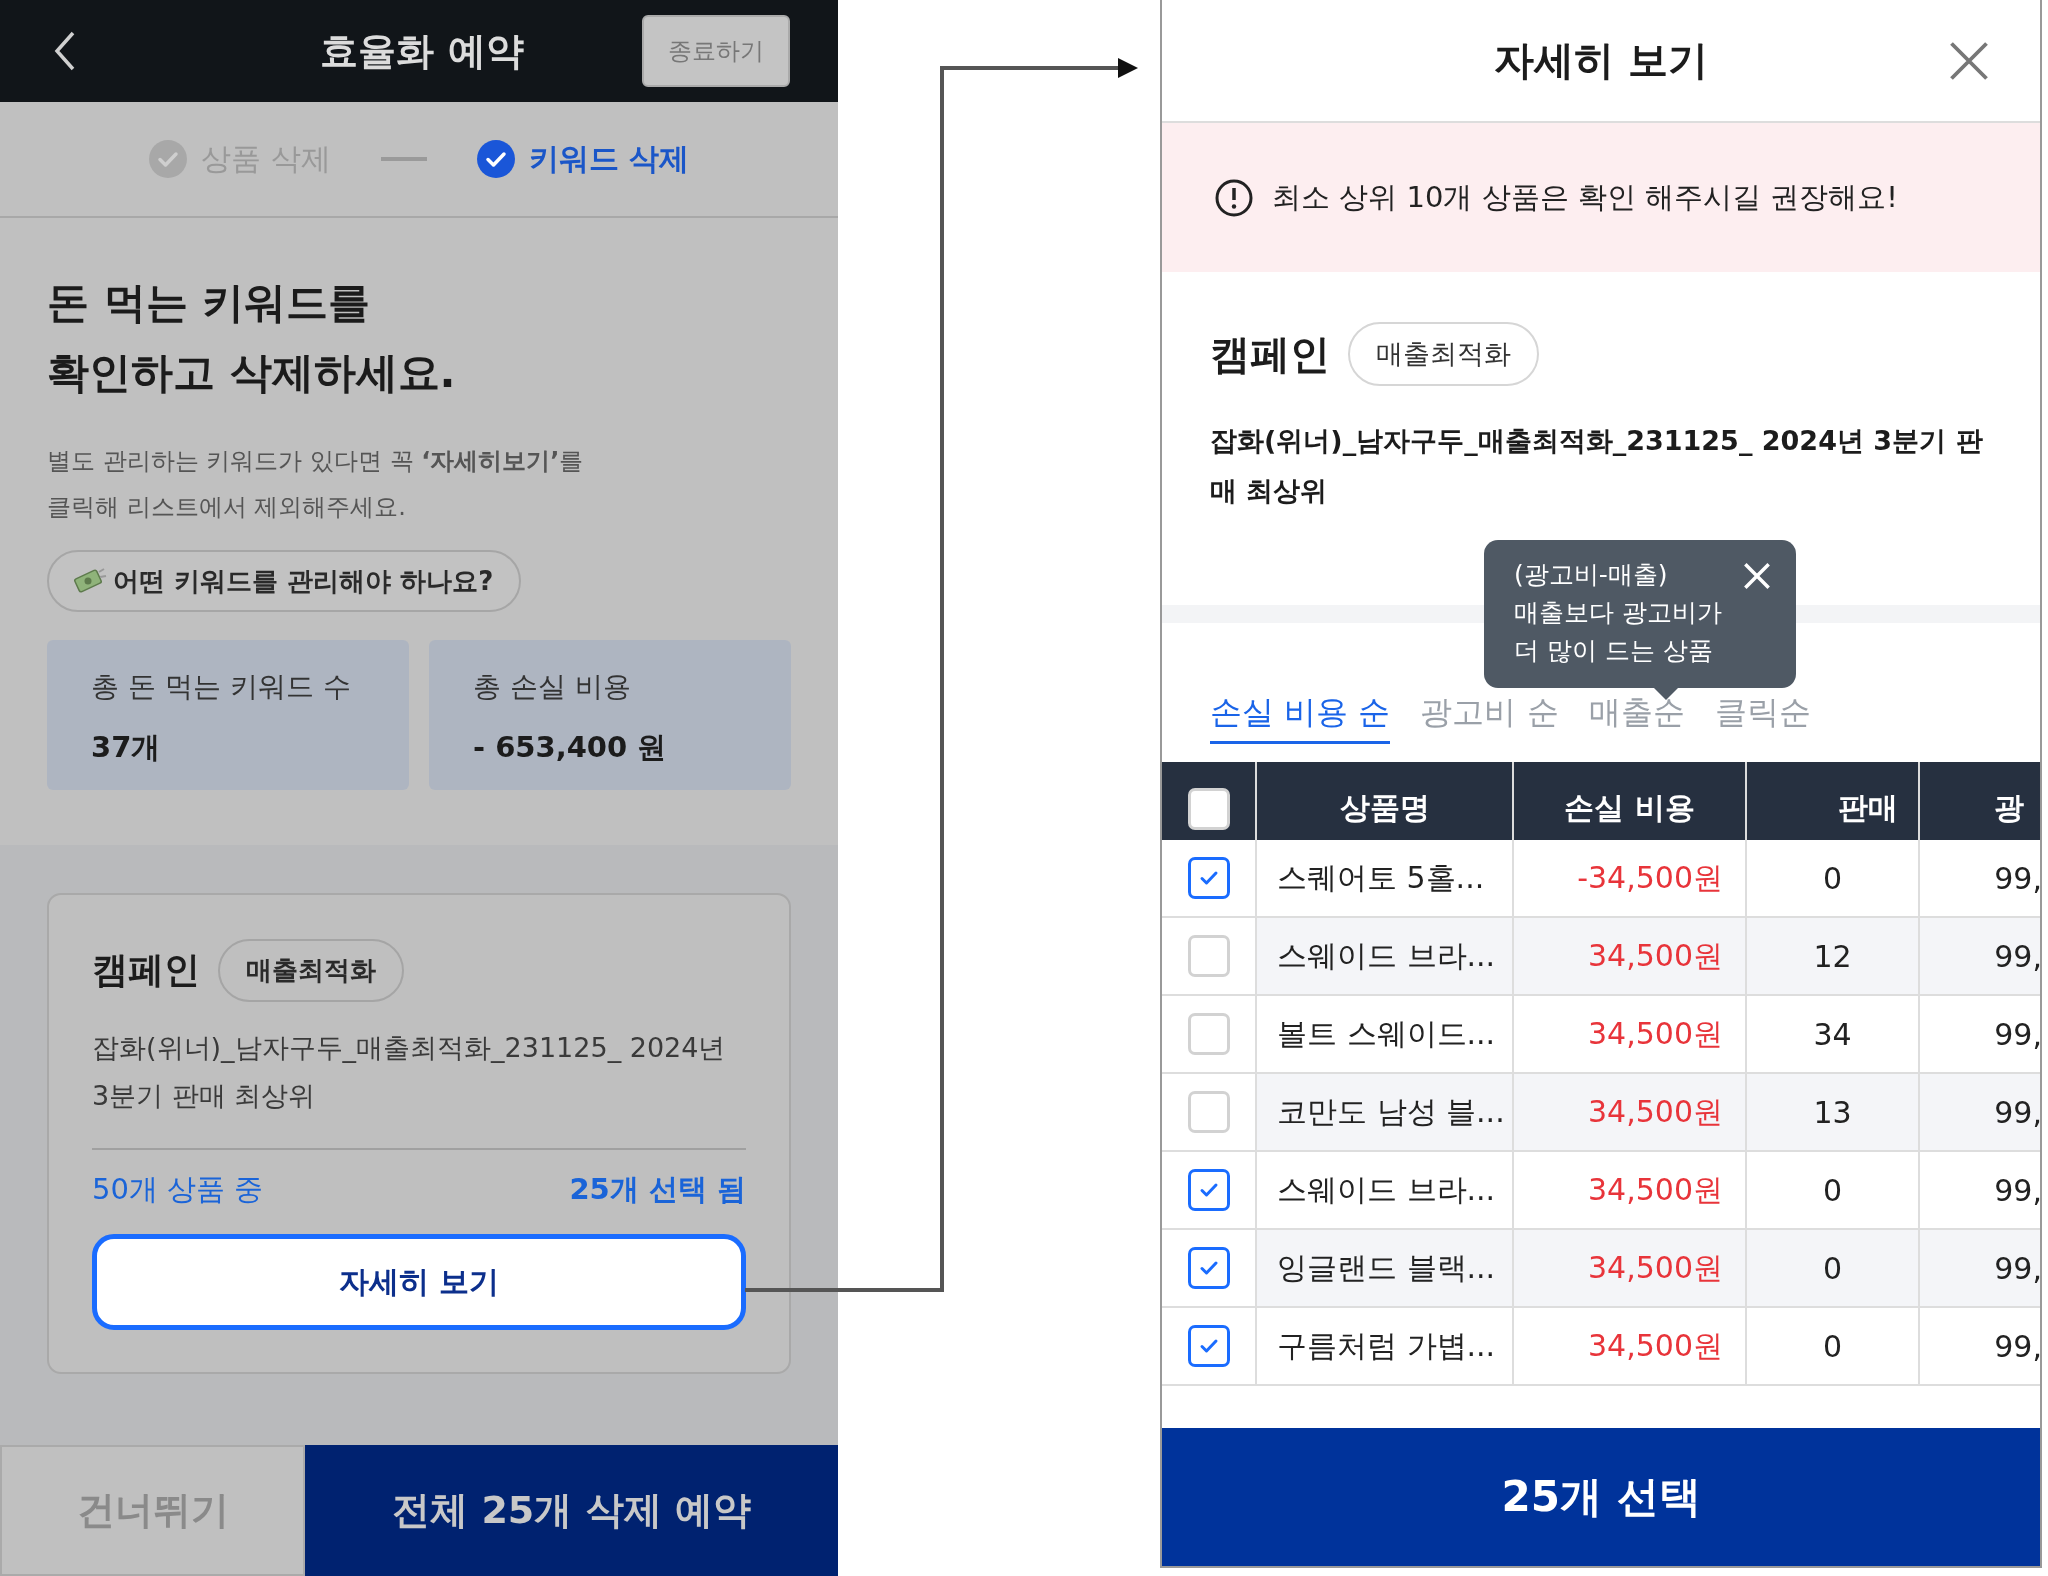 Image resolution: width=2048 pixels, height=1576 pixels. I want to click on sort-tab: 매출순, so click(1636, 717).